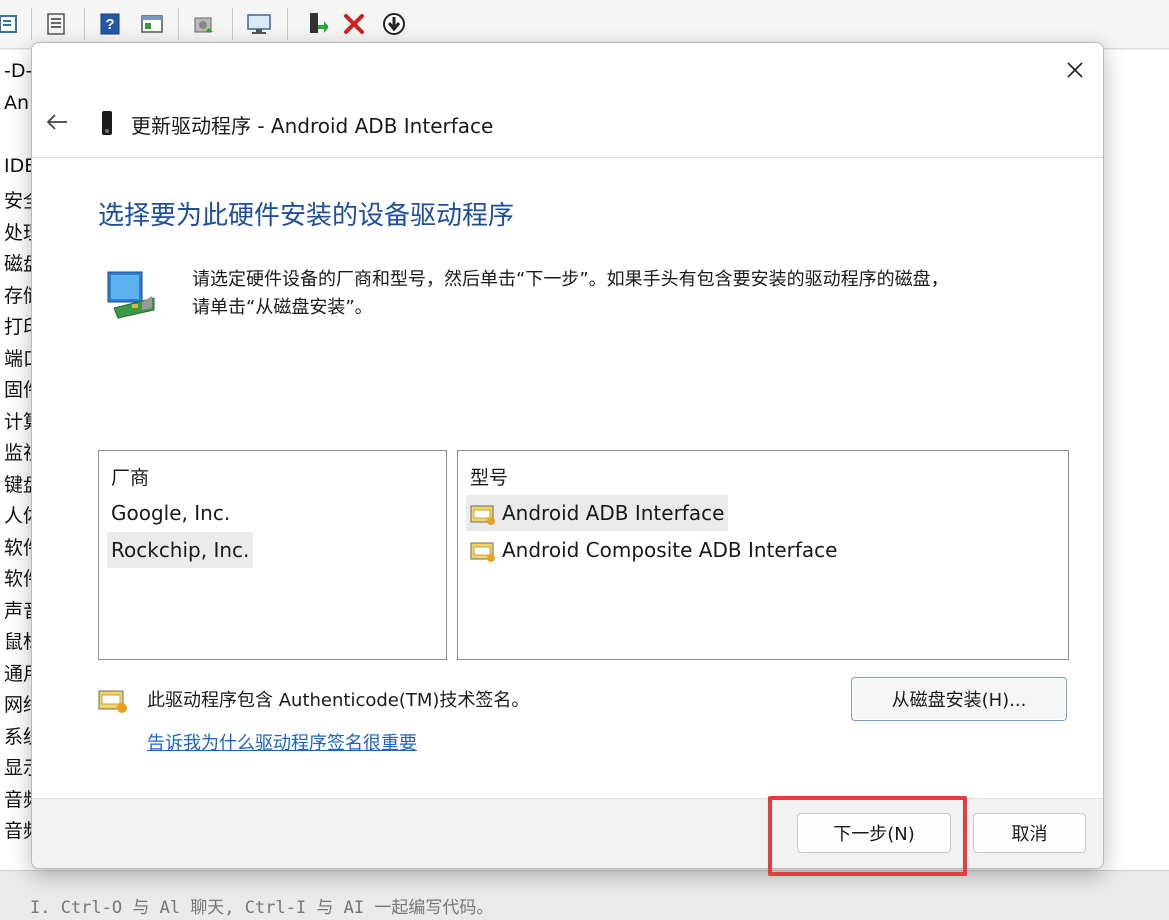 This screenshot has width=1169, height=920. I want to click on model-label: Android ADB Interface, so click(613, 513).